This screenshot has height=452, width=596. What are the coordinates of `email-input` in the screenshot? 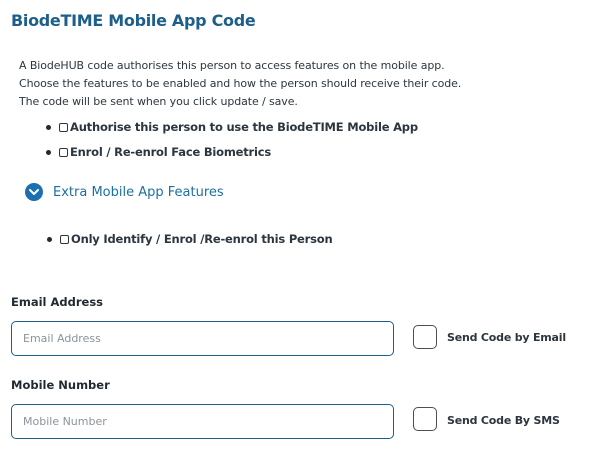 It's located at (202, 338).